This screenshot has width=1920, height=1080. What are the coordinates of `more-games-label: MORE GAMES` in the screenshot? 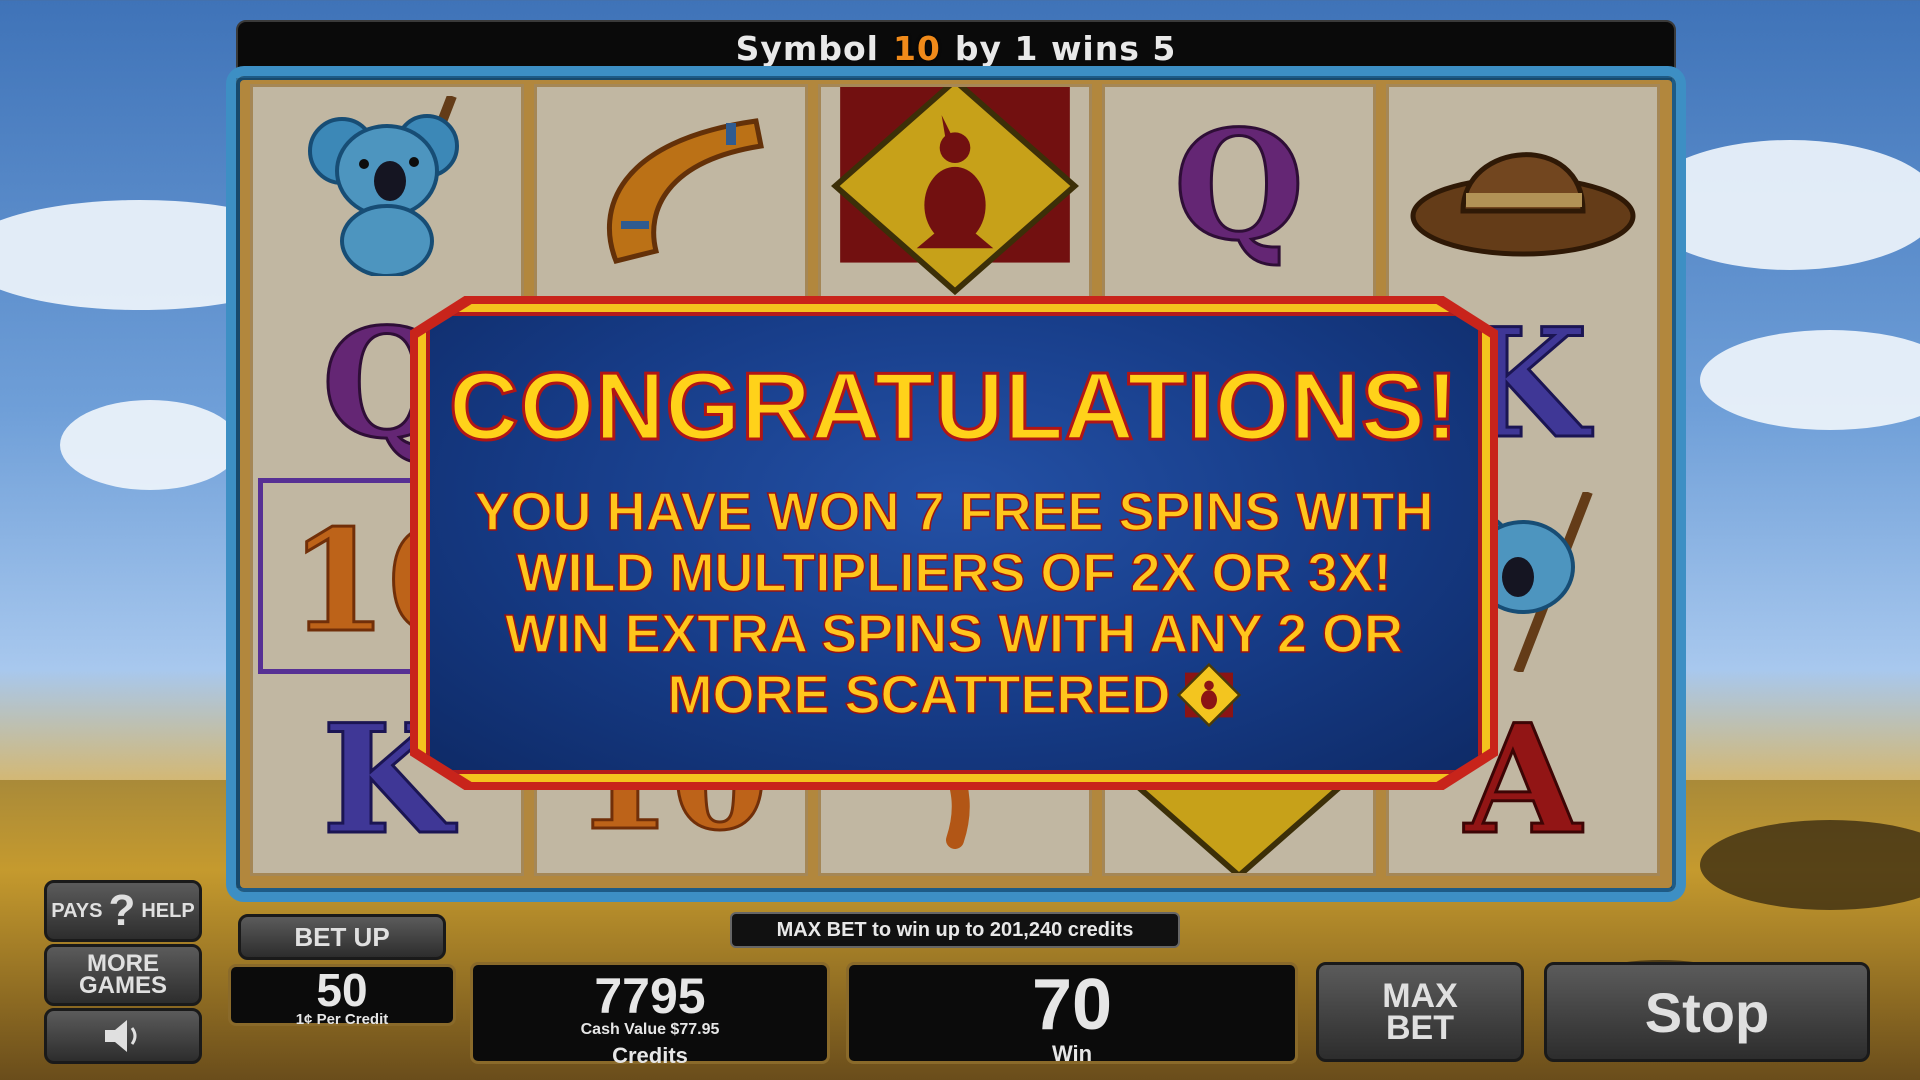 It's located at (122, 974).